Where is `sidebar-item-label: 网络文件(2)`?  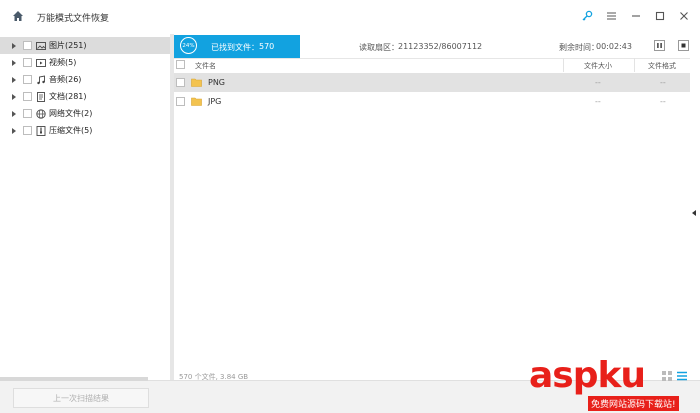
sidebar-item-label: 网络文件(2) is located at coordinates (71, 113).